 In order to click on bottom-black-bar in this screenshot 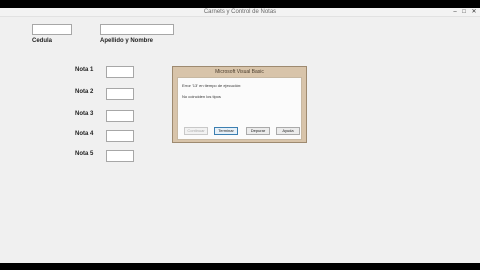, I will do `click(240, 266)`.